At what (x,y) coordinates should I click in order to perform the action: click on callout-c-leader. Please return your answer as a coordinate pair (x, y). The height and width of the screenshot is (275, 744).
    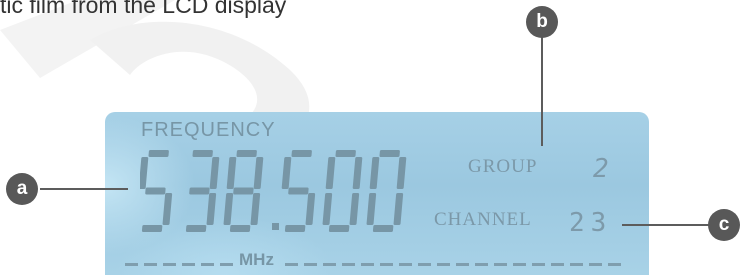
    Looking at the image, I should click on (669, 225).